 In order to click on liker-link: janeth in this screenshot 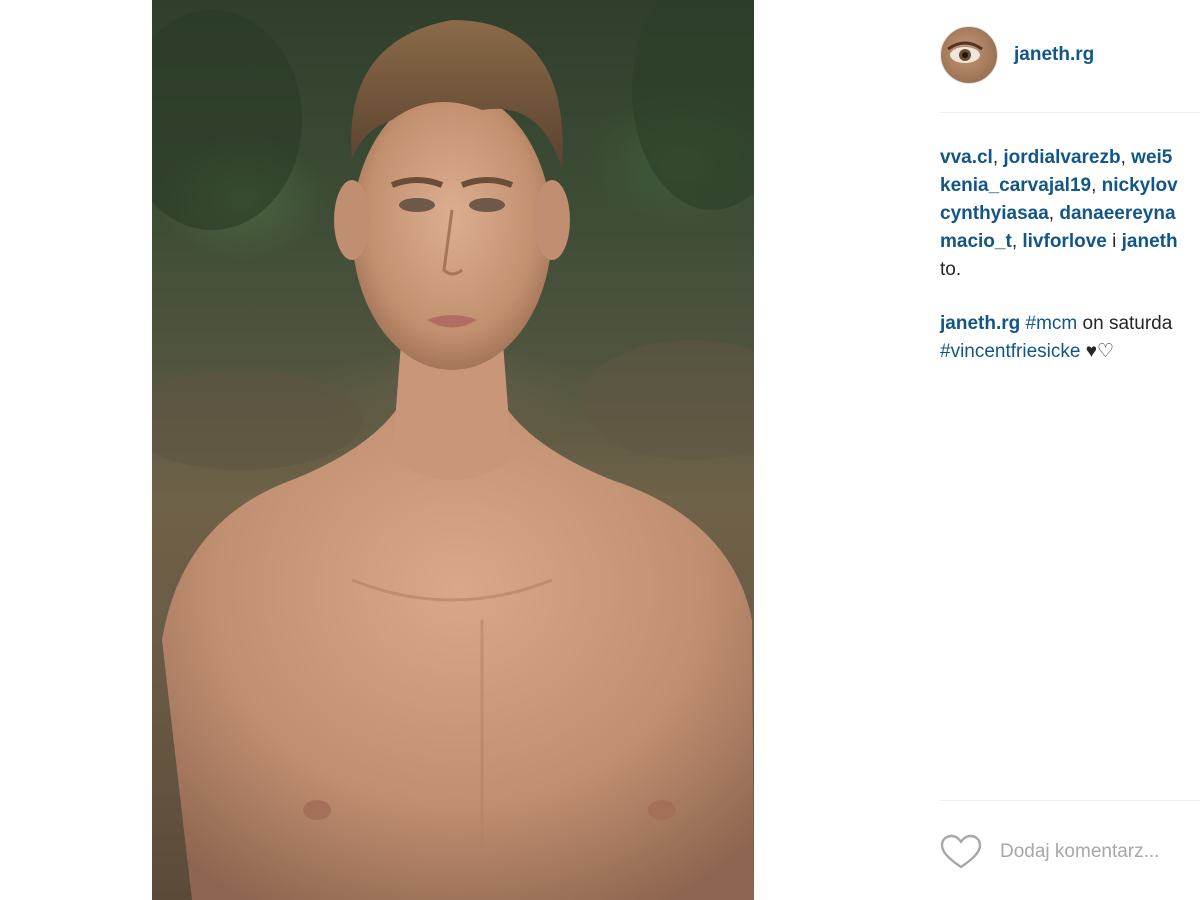, I will do `click(1150, 241)`.